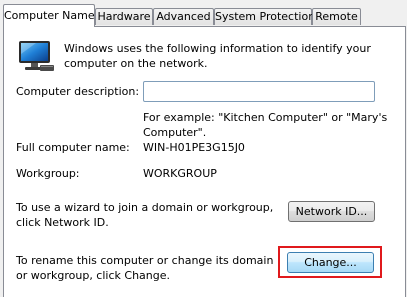 The image size is (407, 297). Describe the element at coordinates (73, 147) in the screenshot. I see `full-computer-name-label: Full computer name:` at that location.